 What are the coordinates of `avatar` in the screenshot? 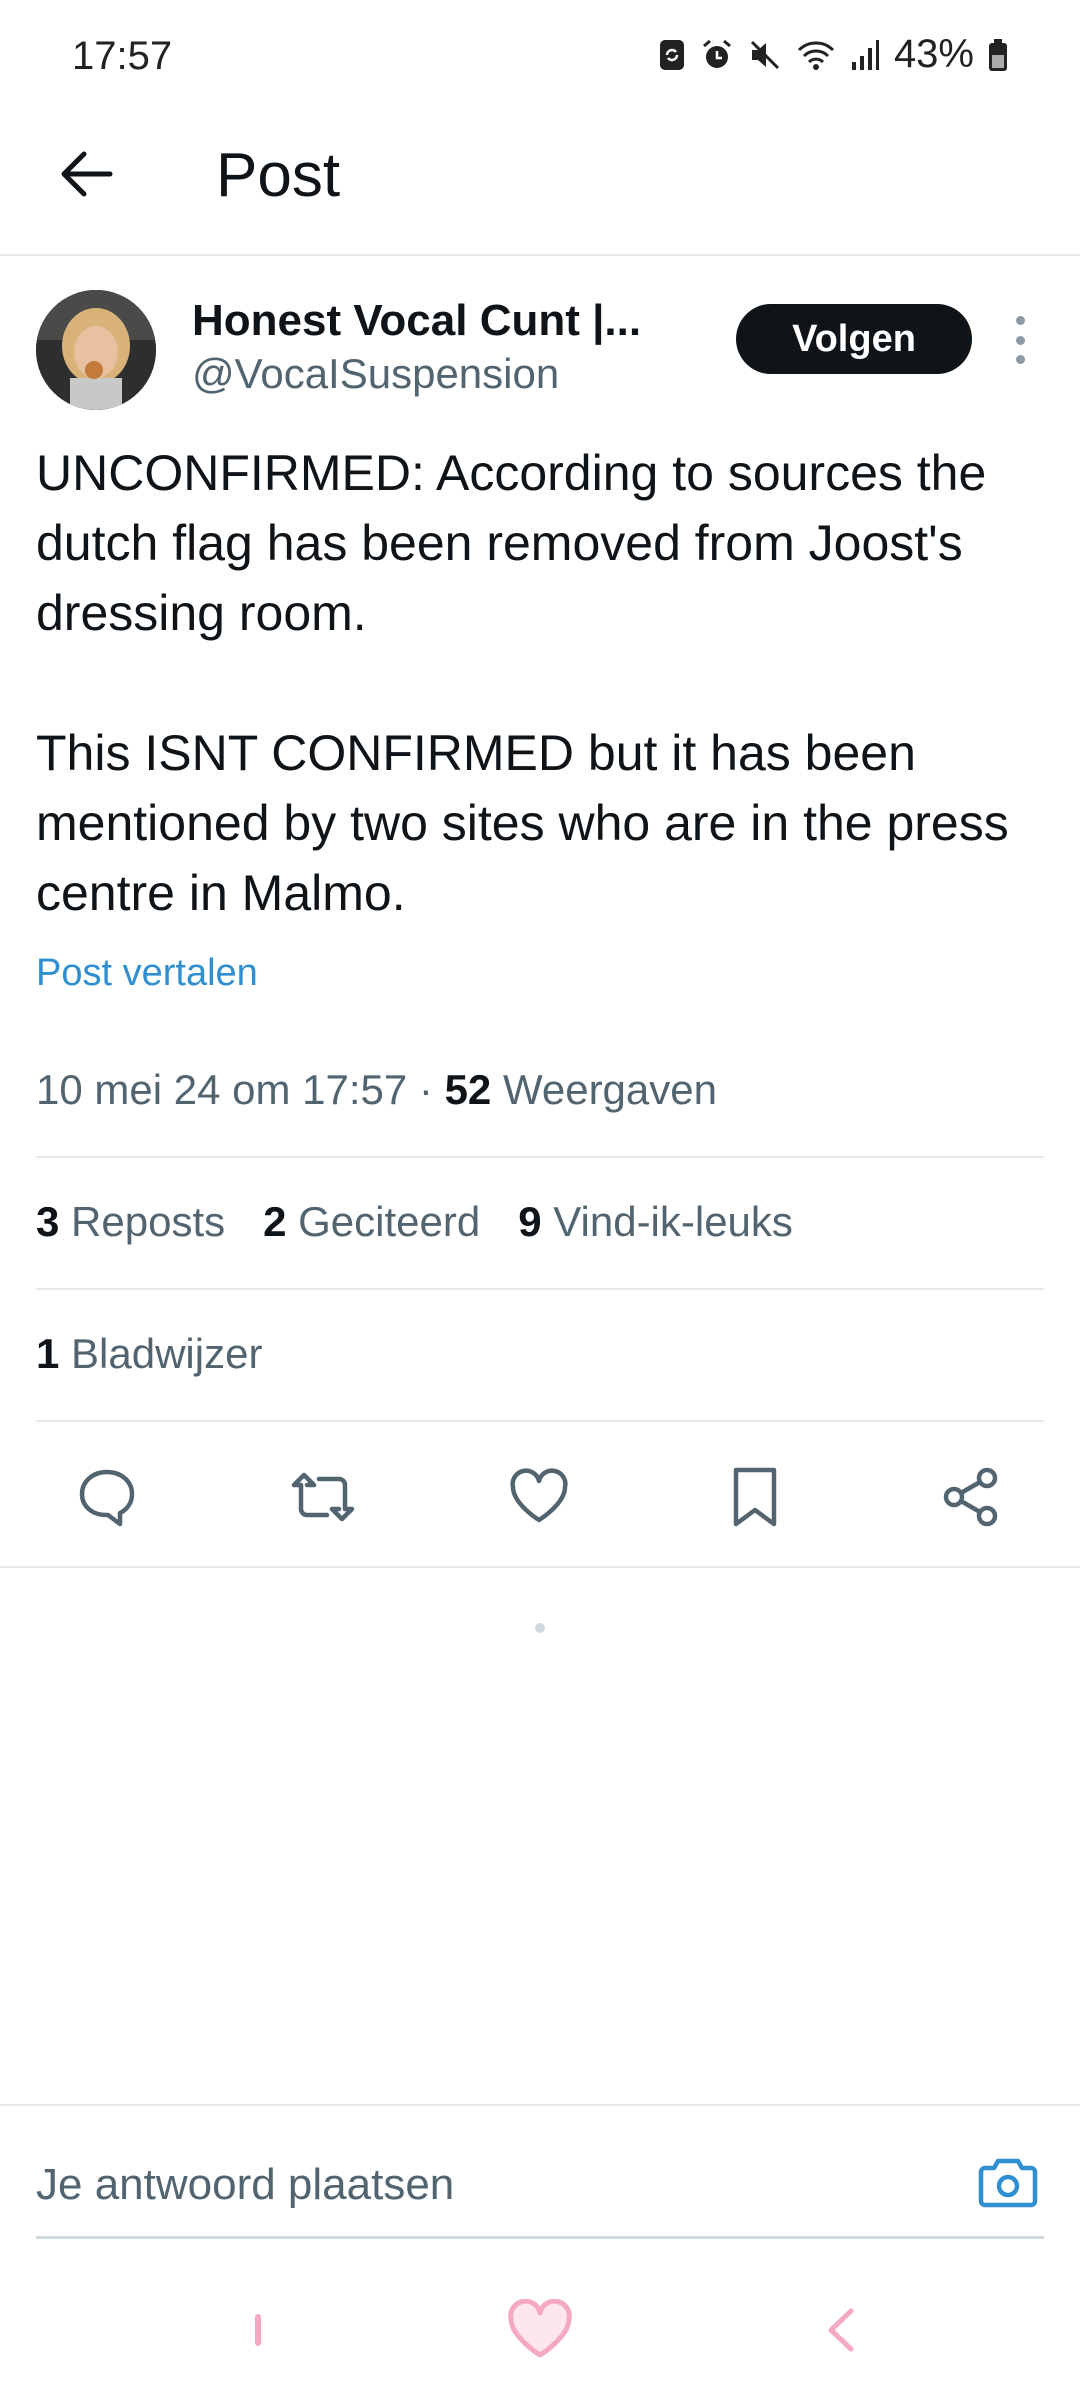 It's located at (96, 350).